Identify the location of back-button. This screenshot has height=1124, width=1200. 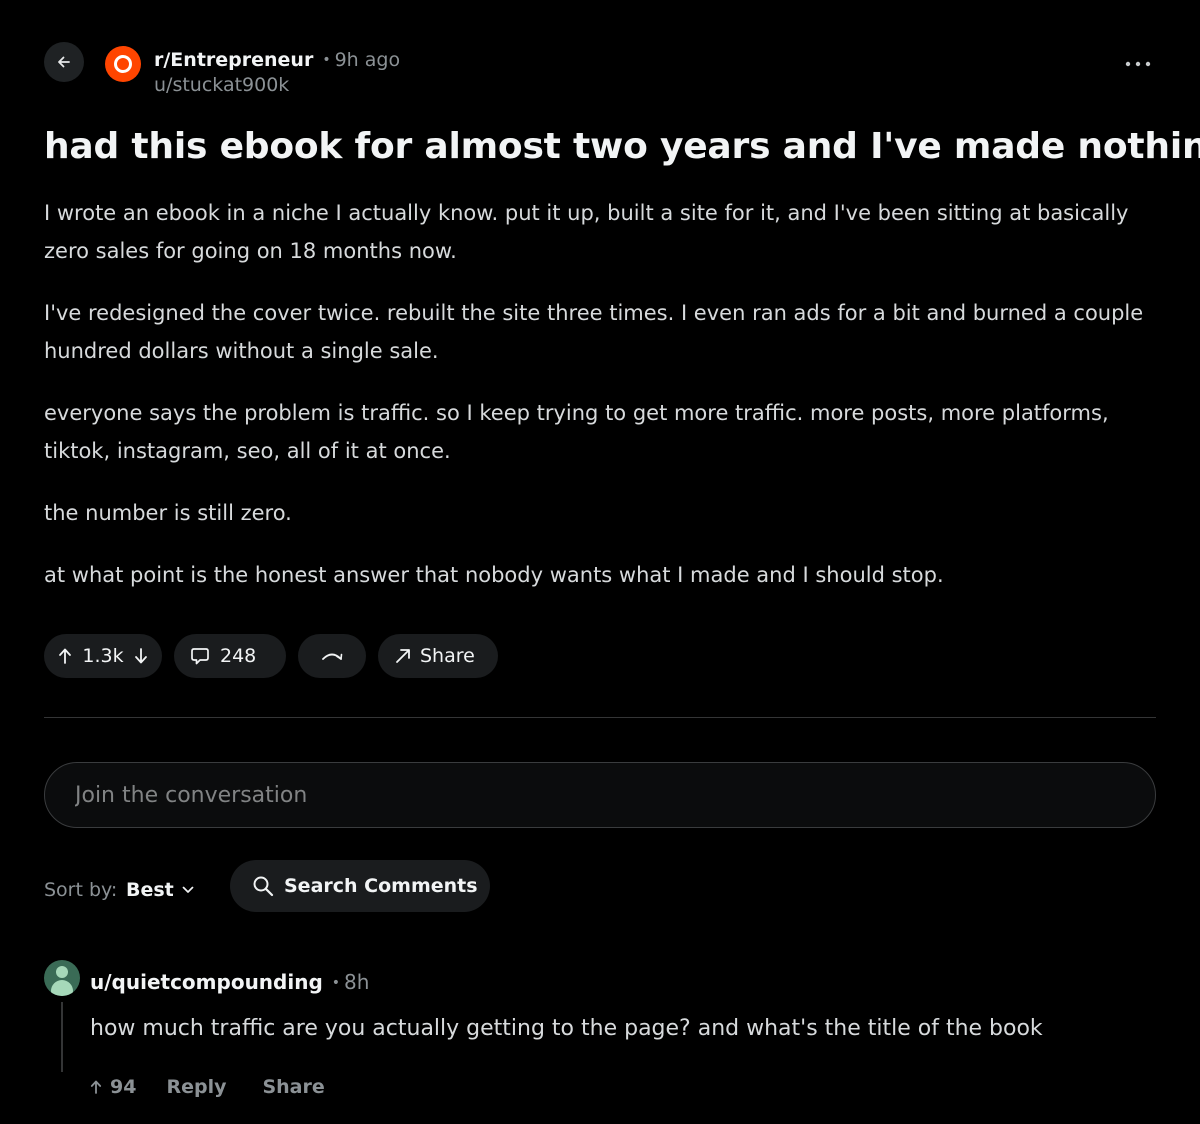
(64, 62).